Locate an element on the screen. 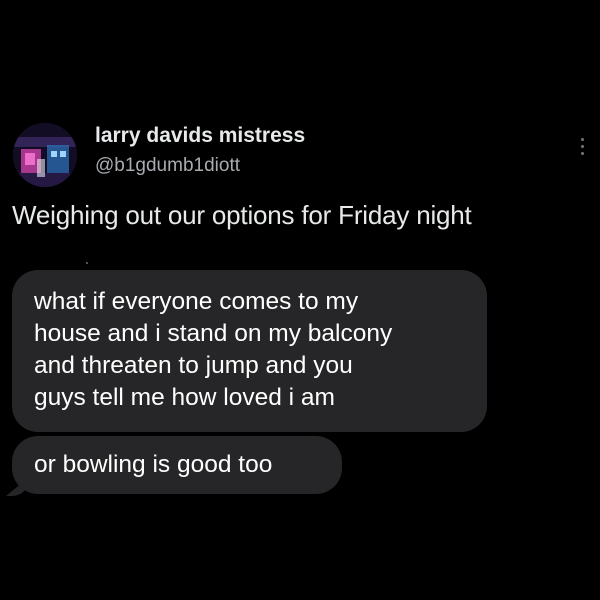 Image resolution: width=600 pixels, height=600 pixels. avatar-image is located at coordinates (45, 155).